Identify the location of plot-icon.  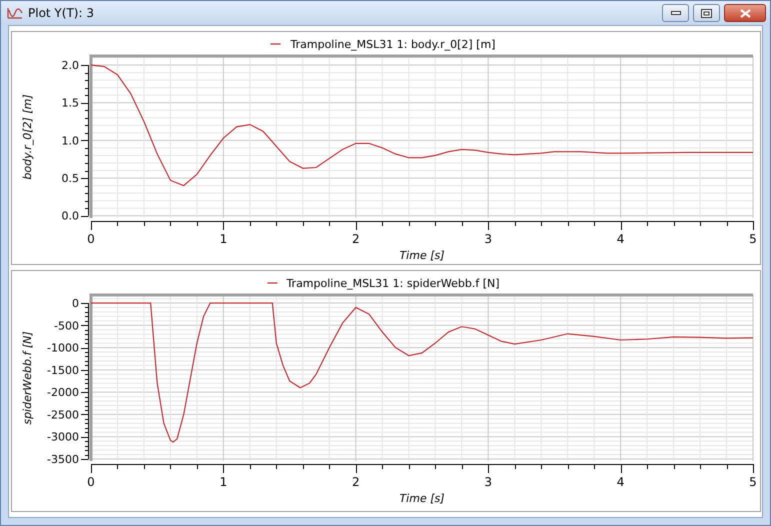
(15, 13).